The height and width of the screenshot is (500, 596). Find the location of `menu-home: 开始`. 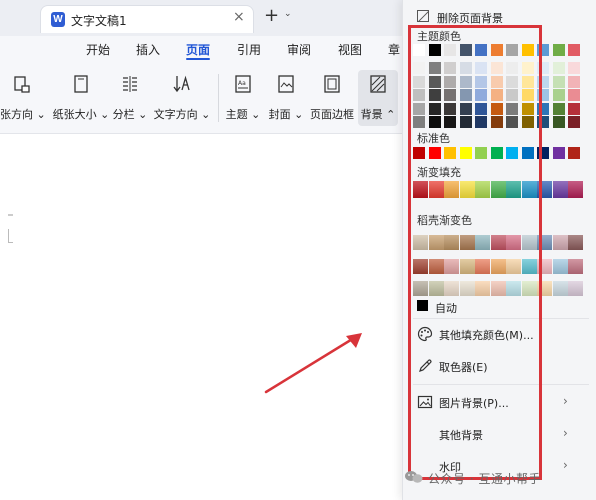

menu-home: 开始 is located at coordinates (98, 49).